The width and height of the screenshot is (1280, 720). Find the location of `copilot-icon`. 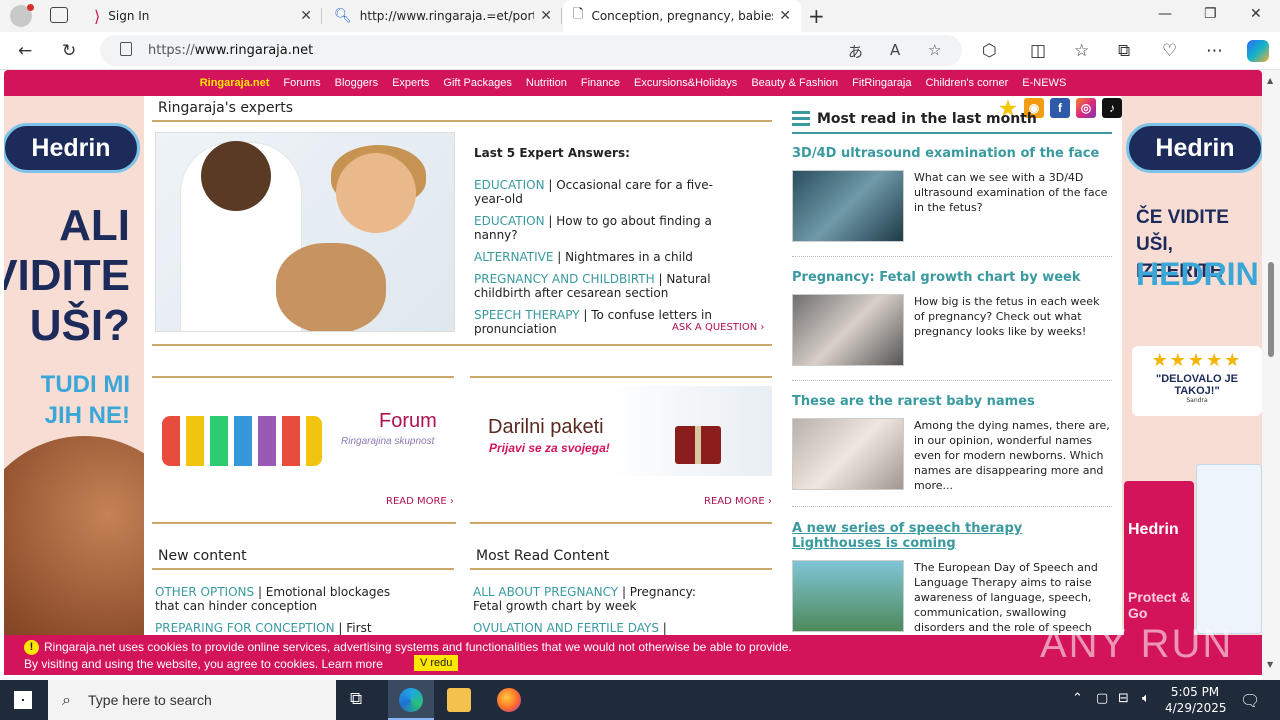

copilot-icon is located at coordinates (1258, 51).